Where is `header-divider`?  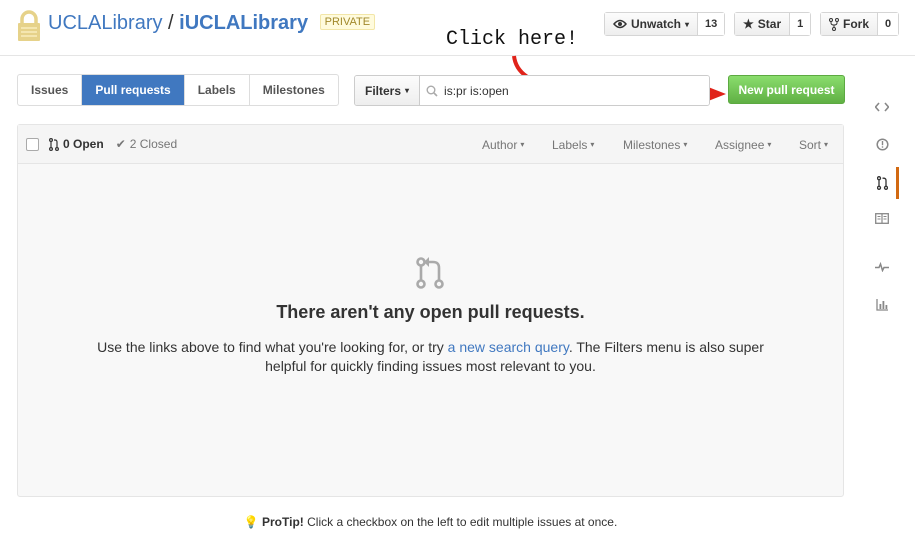
header-divider is located at coordinates (457, 55).